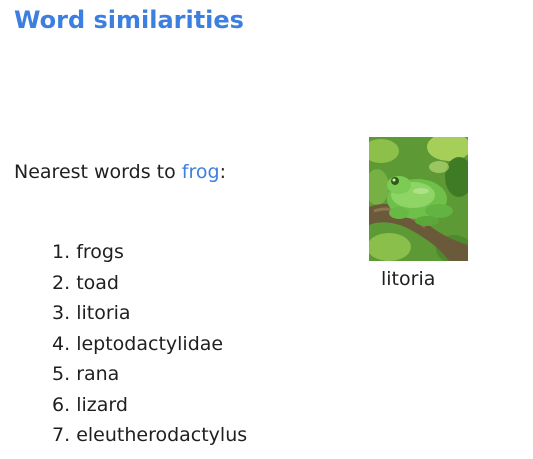 This screenshot has height=459, width=533. Describe the element at coordinates (408, 279) in the screenshot. I see `image-caption: litoria` at that location.